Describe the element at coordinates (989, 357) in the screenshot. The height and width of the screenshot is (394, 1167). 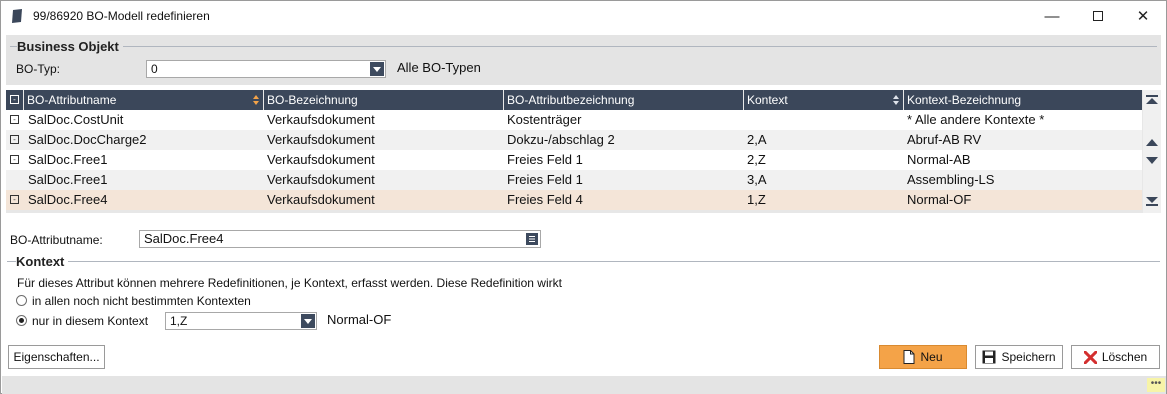
I see `floppy-disk-icon` at that location.